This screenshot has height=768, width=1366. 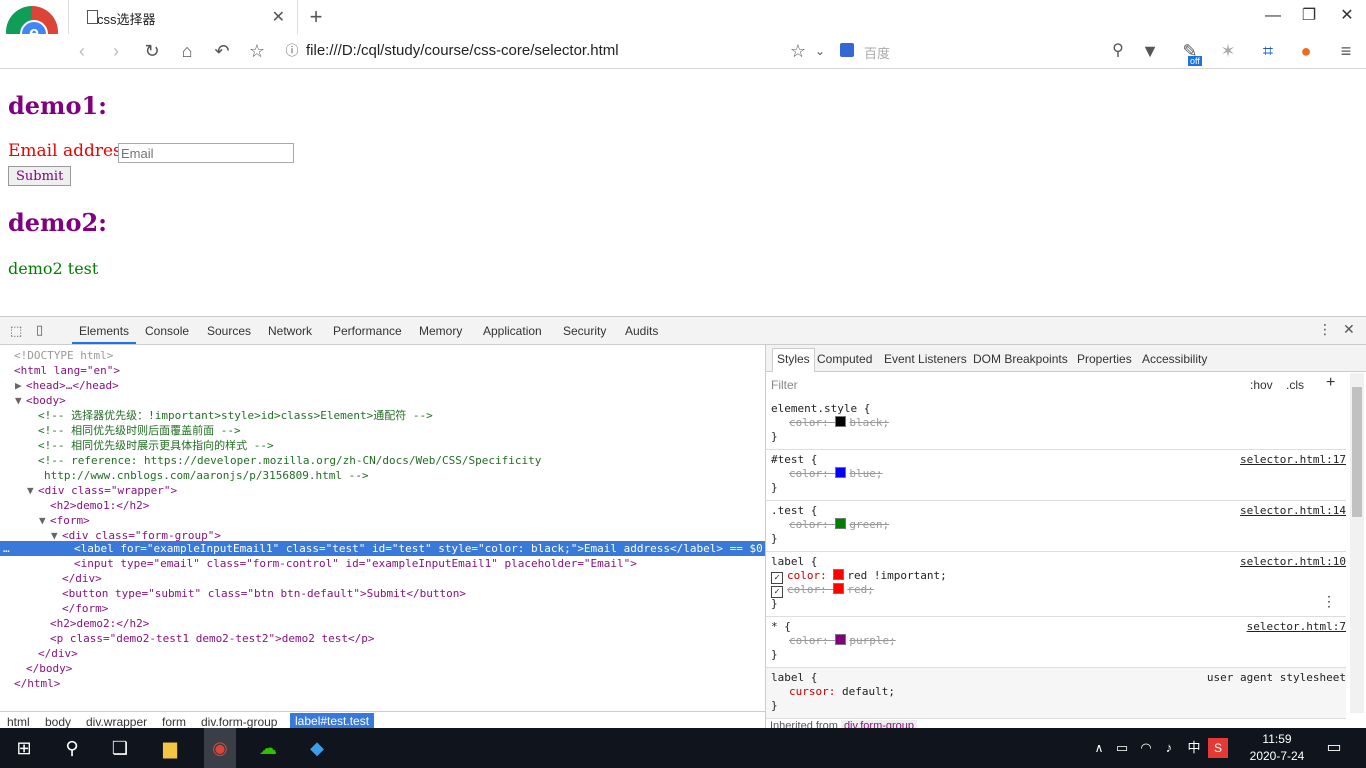 What do you see at coordinates (1273, 16) in the screenshot?
I see `minimize-button: —` at bounding box center [1273, 16].